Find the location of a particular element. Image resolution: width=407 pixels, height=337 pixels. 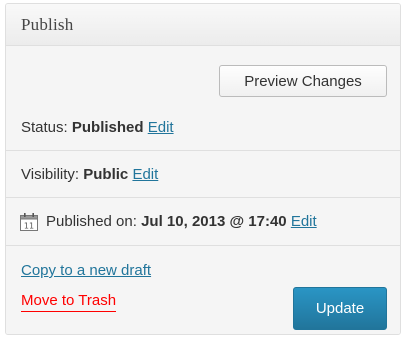

published-on-value: Jul 10, 2013 @ 17:40 is located at coordinates (214, 221).